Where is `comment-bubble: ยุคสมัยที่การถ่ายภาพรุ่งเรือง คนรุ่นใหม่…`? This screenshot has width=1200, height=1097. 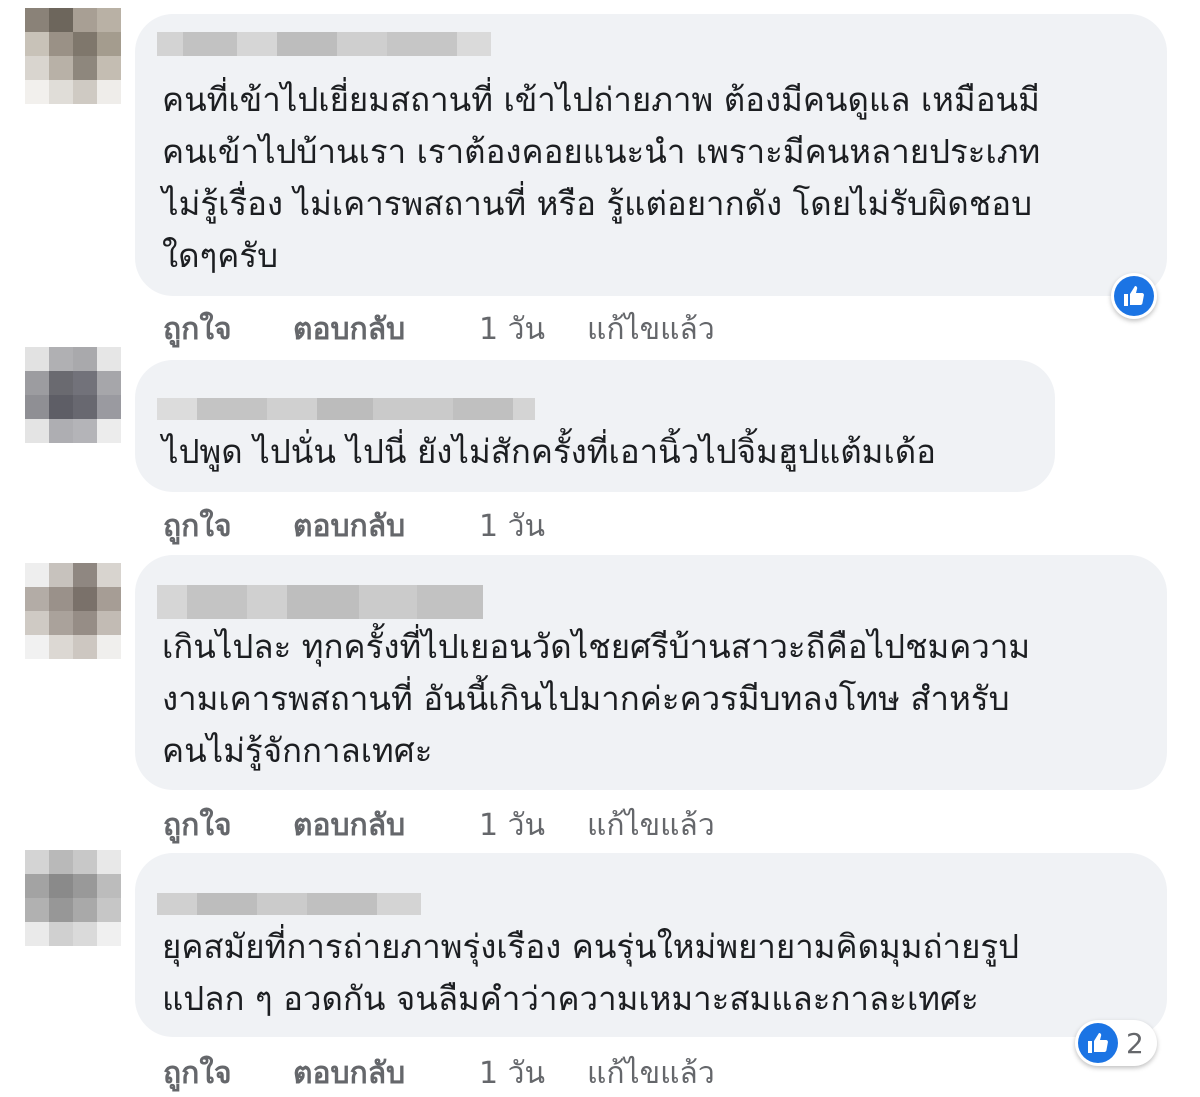
comment-bubble: ยุคสมัยที่การถ่ายภาพรุ่งเรือง คนรุ่นใหม่… is located at coordinates (651, 945).